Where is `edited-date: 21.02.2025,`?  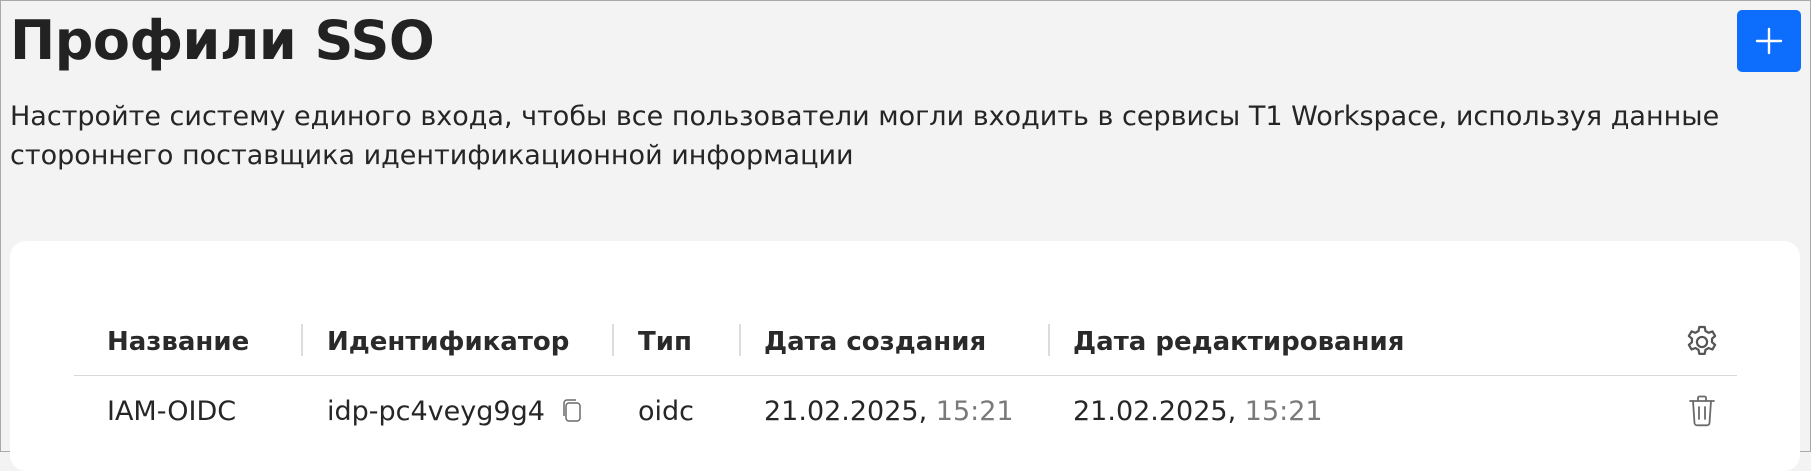 edited-date: 21.02.2025, is located at coordinates (1155, 411).